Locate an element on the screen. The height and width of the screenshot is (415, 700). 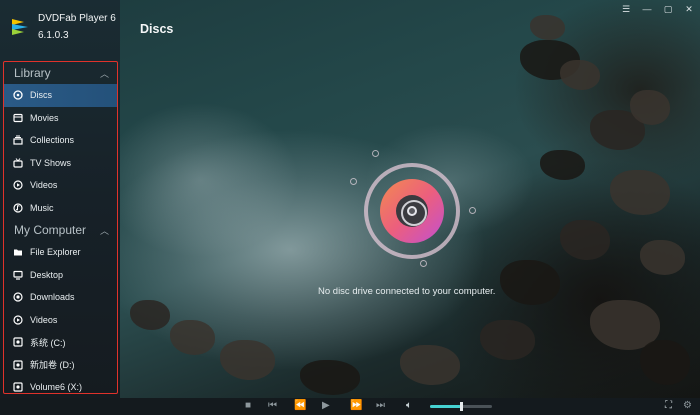
sidebar-item-tv-shows: TV Shows is located at coordinates (60, 163).